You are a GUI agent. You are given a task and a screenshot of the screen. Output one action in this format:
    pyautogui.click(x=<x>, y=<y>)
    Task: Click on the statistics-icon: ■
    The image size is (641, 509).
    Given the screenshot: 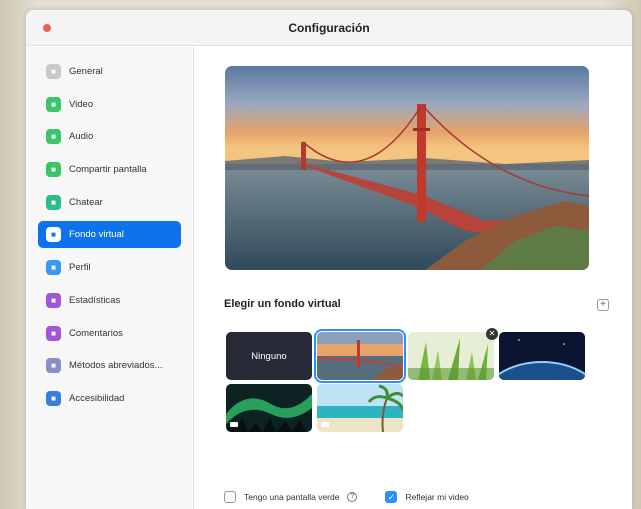 What is the action you would take?
    pyautogui.click(x=53, y=300)
    